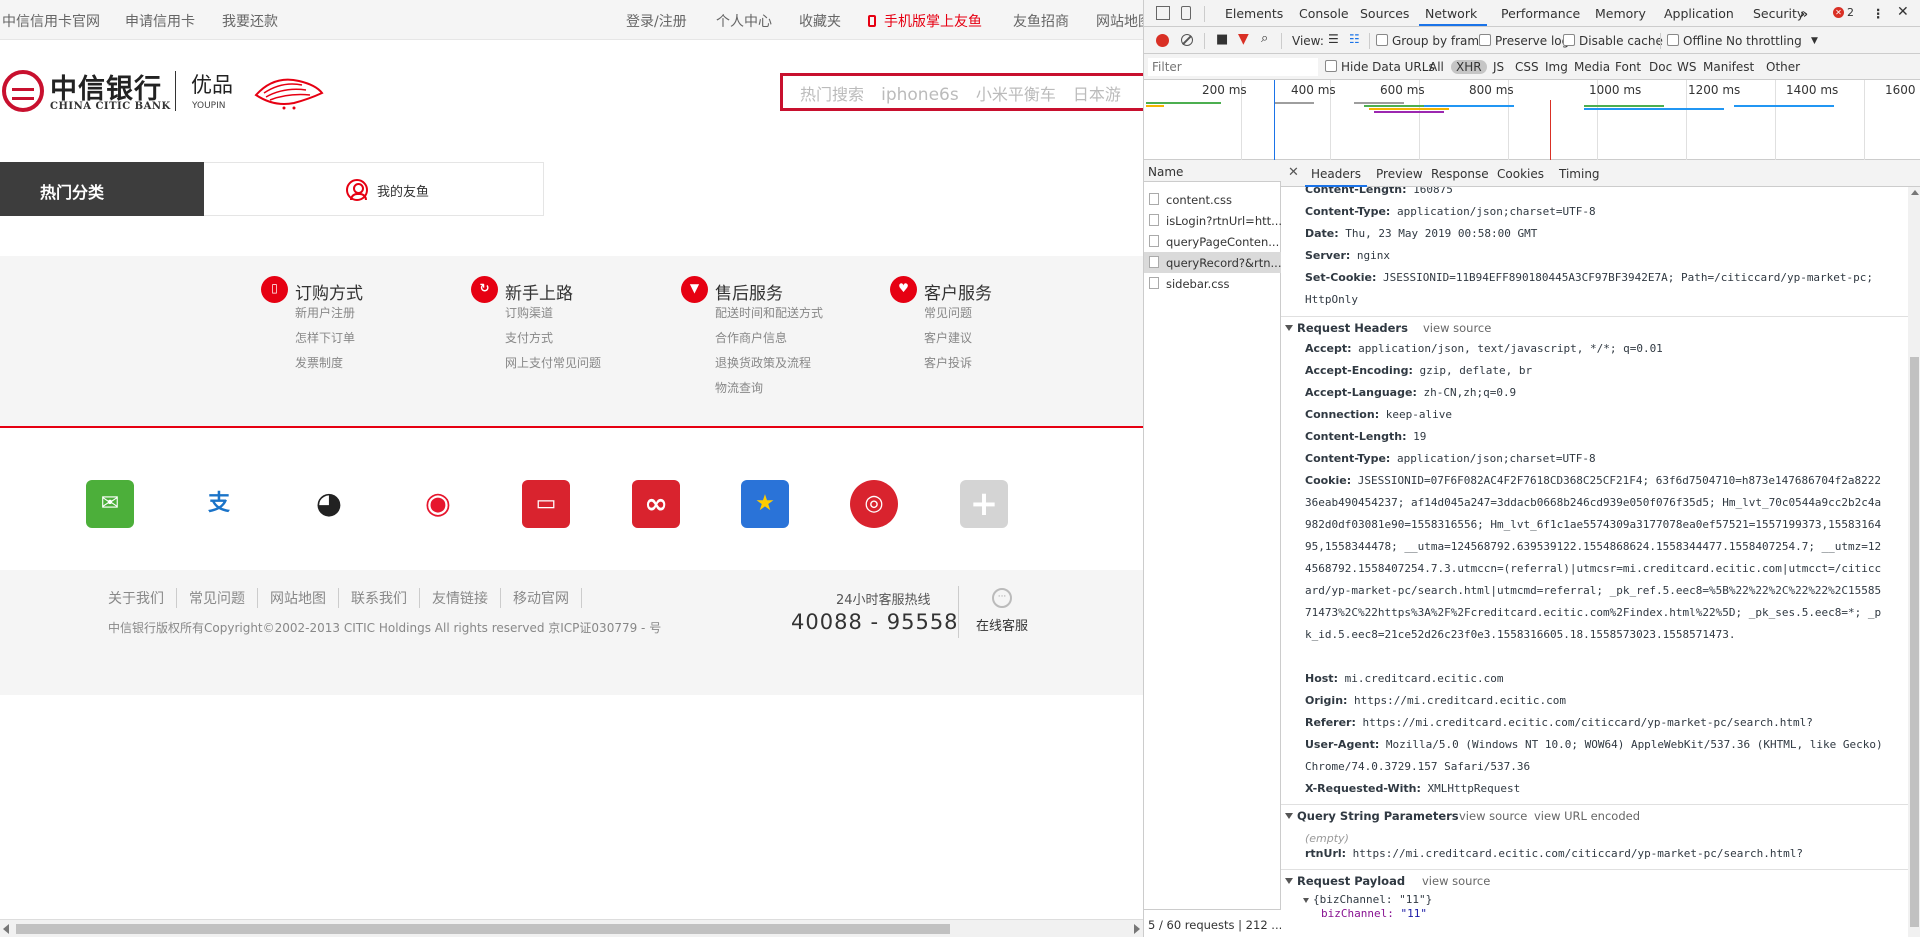  Describe the element at coordinates (765, 504) in the screenshot. I see `star-icon: ★` at that location.